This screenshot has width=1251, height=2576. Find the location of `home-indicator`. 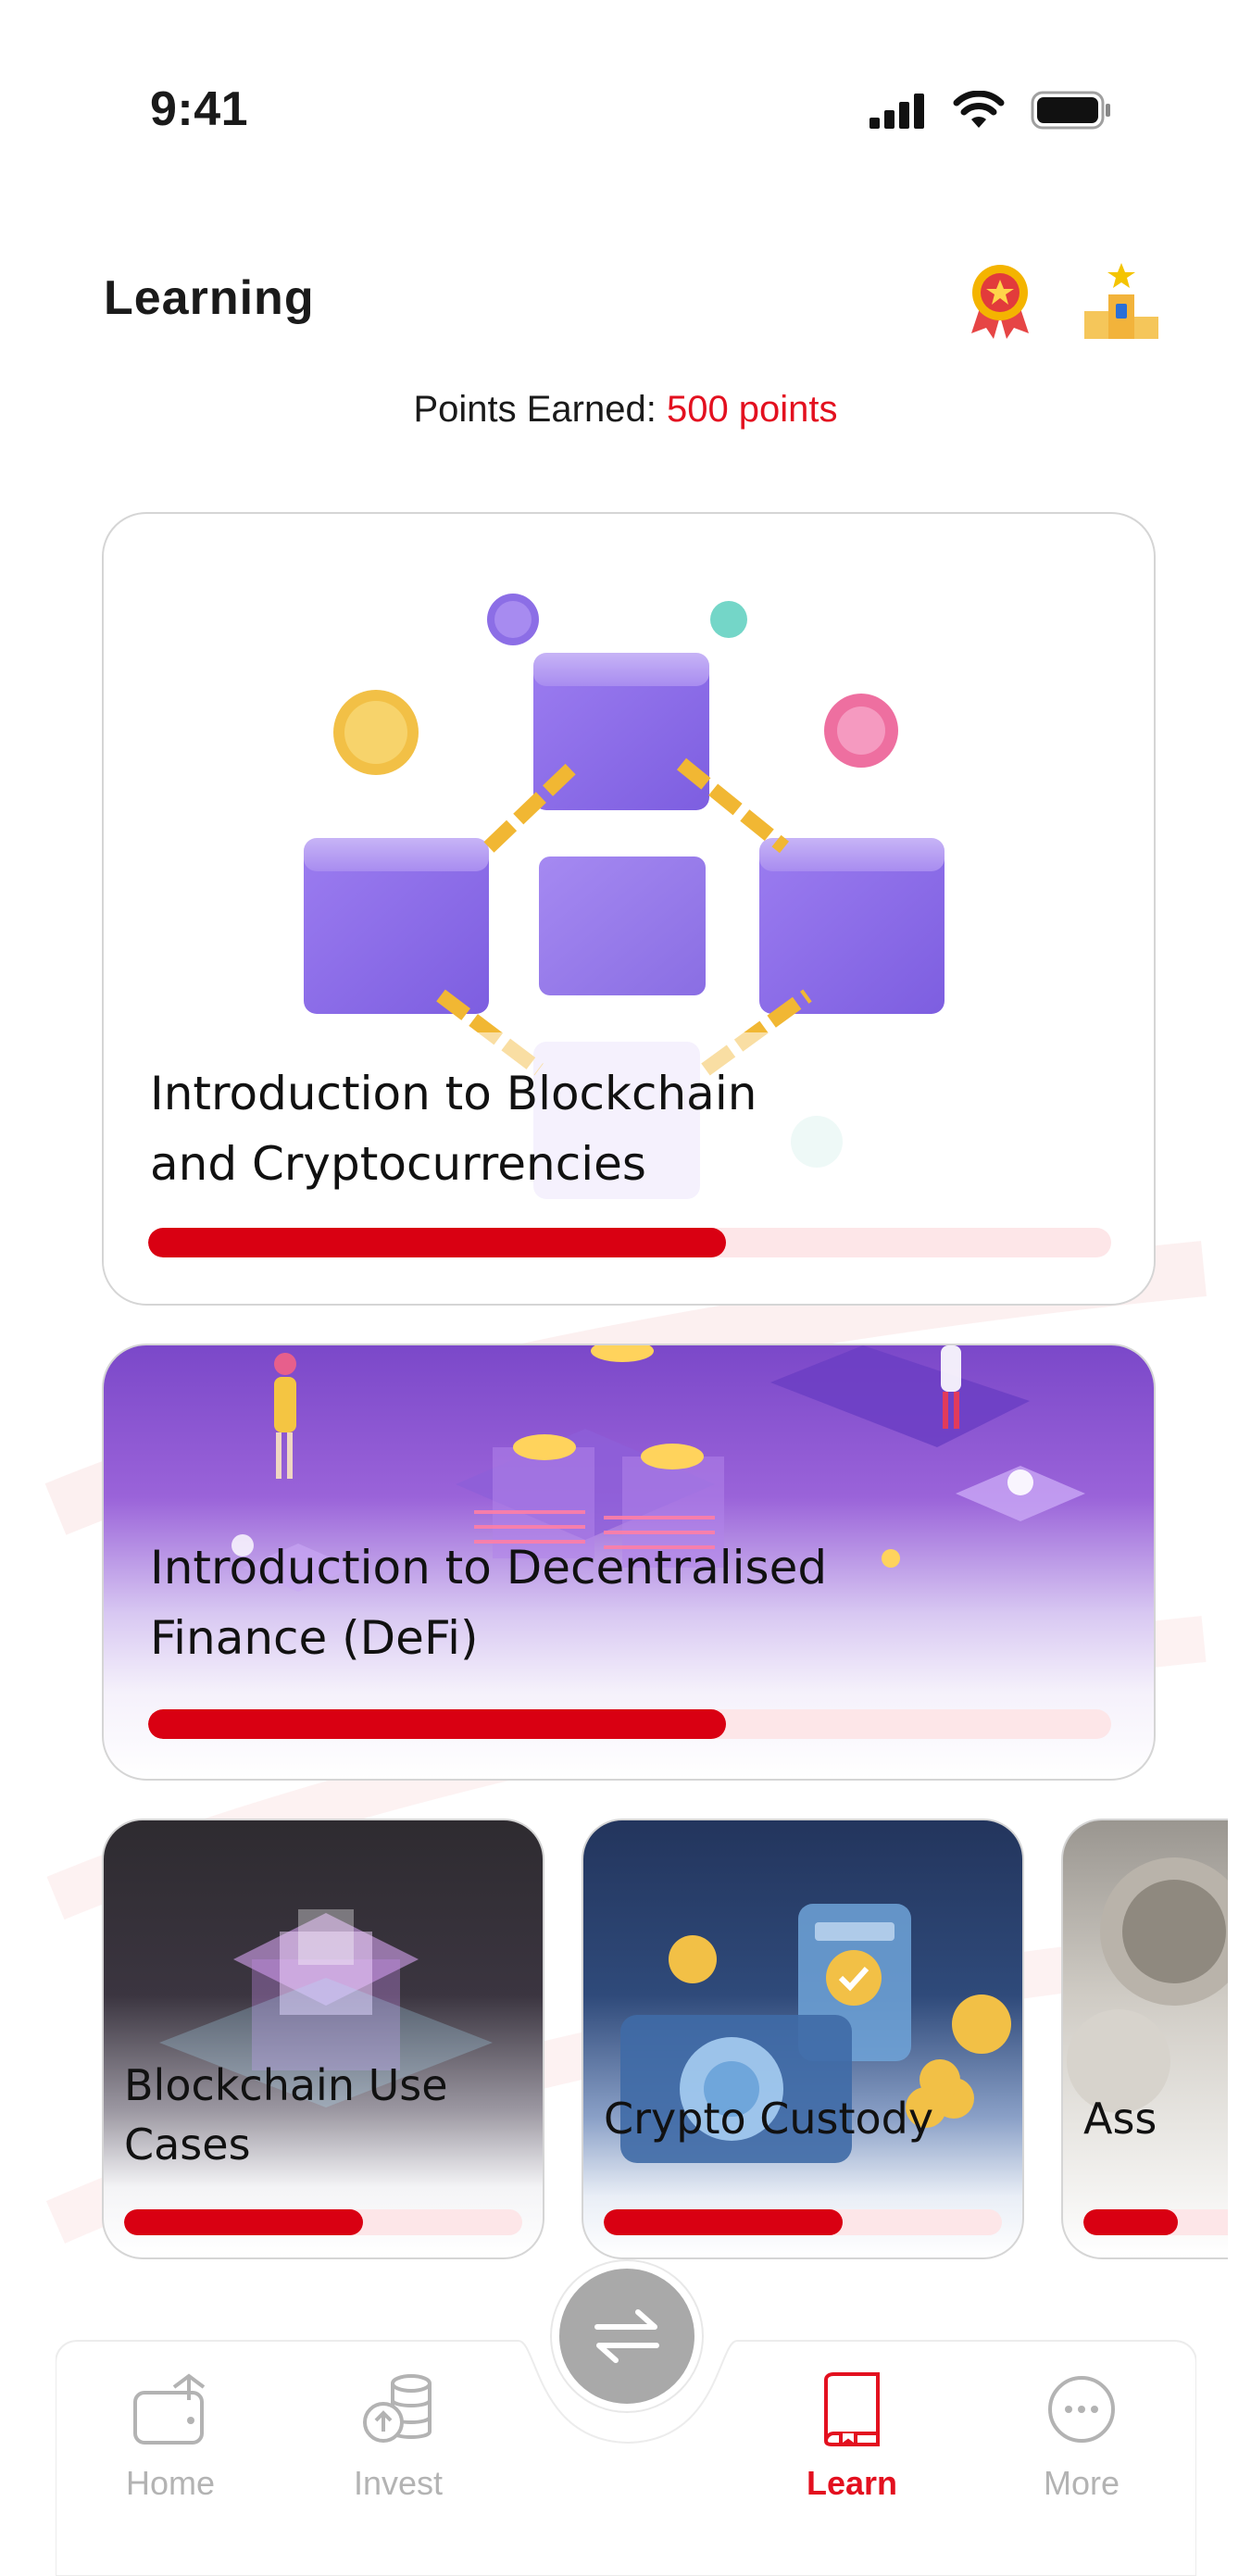

home-indicator is located at coordinates (625, 2554).